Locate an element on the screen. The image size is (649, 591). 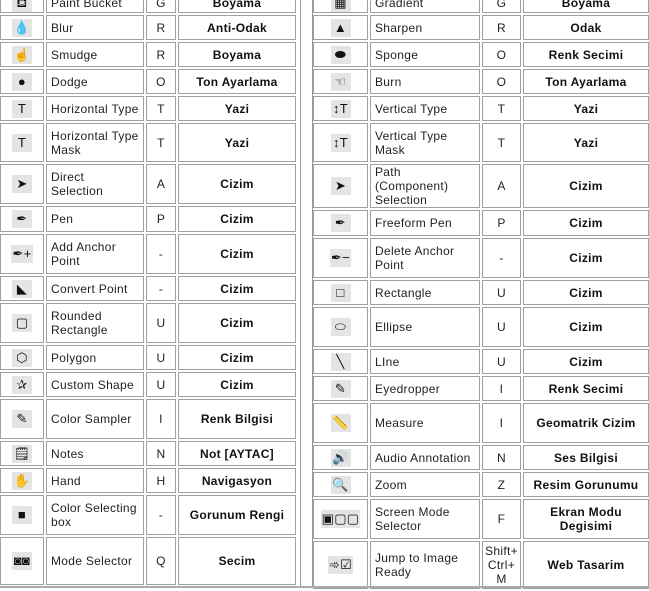
zoom-icon: 🔍 is located at coordinates (340, 484).